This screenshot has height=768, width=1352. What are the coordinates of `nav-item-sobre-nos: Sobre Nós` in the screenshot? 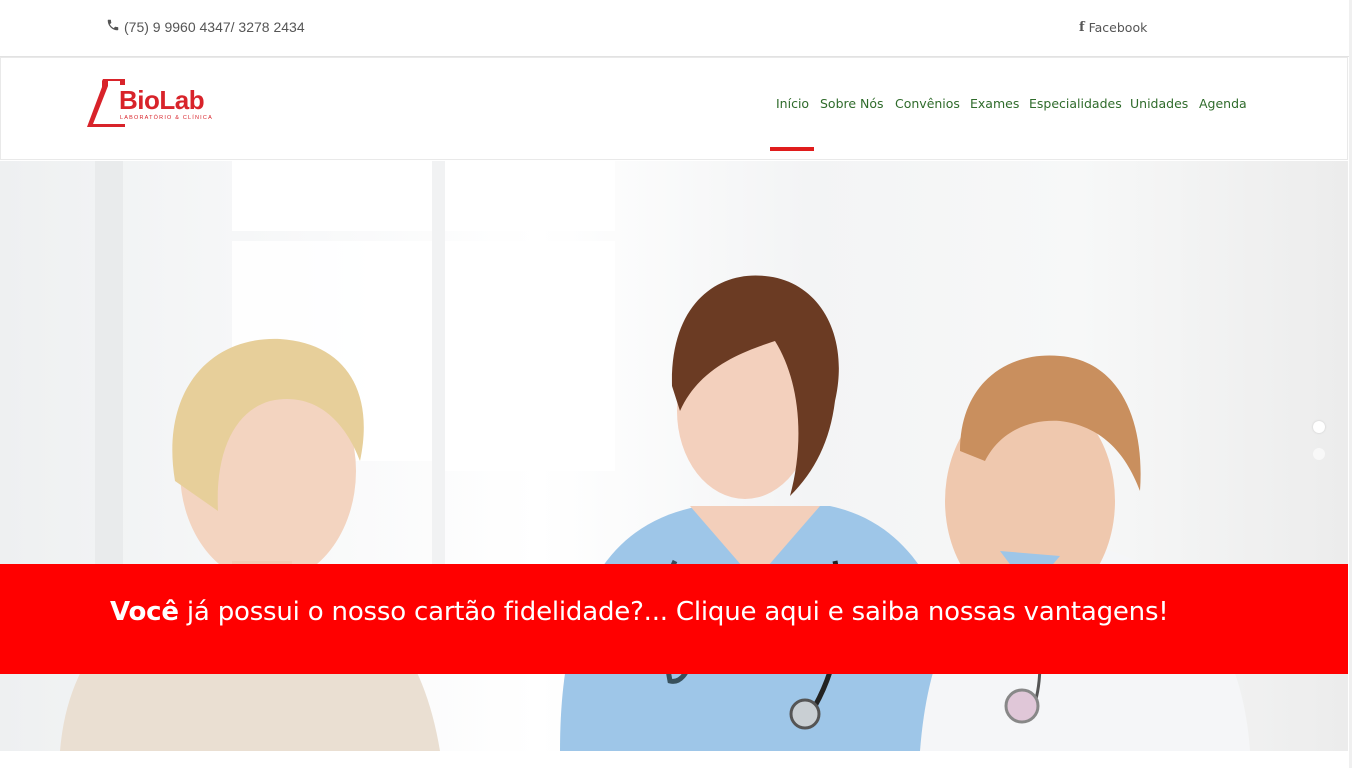 It's located at (852, 103).